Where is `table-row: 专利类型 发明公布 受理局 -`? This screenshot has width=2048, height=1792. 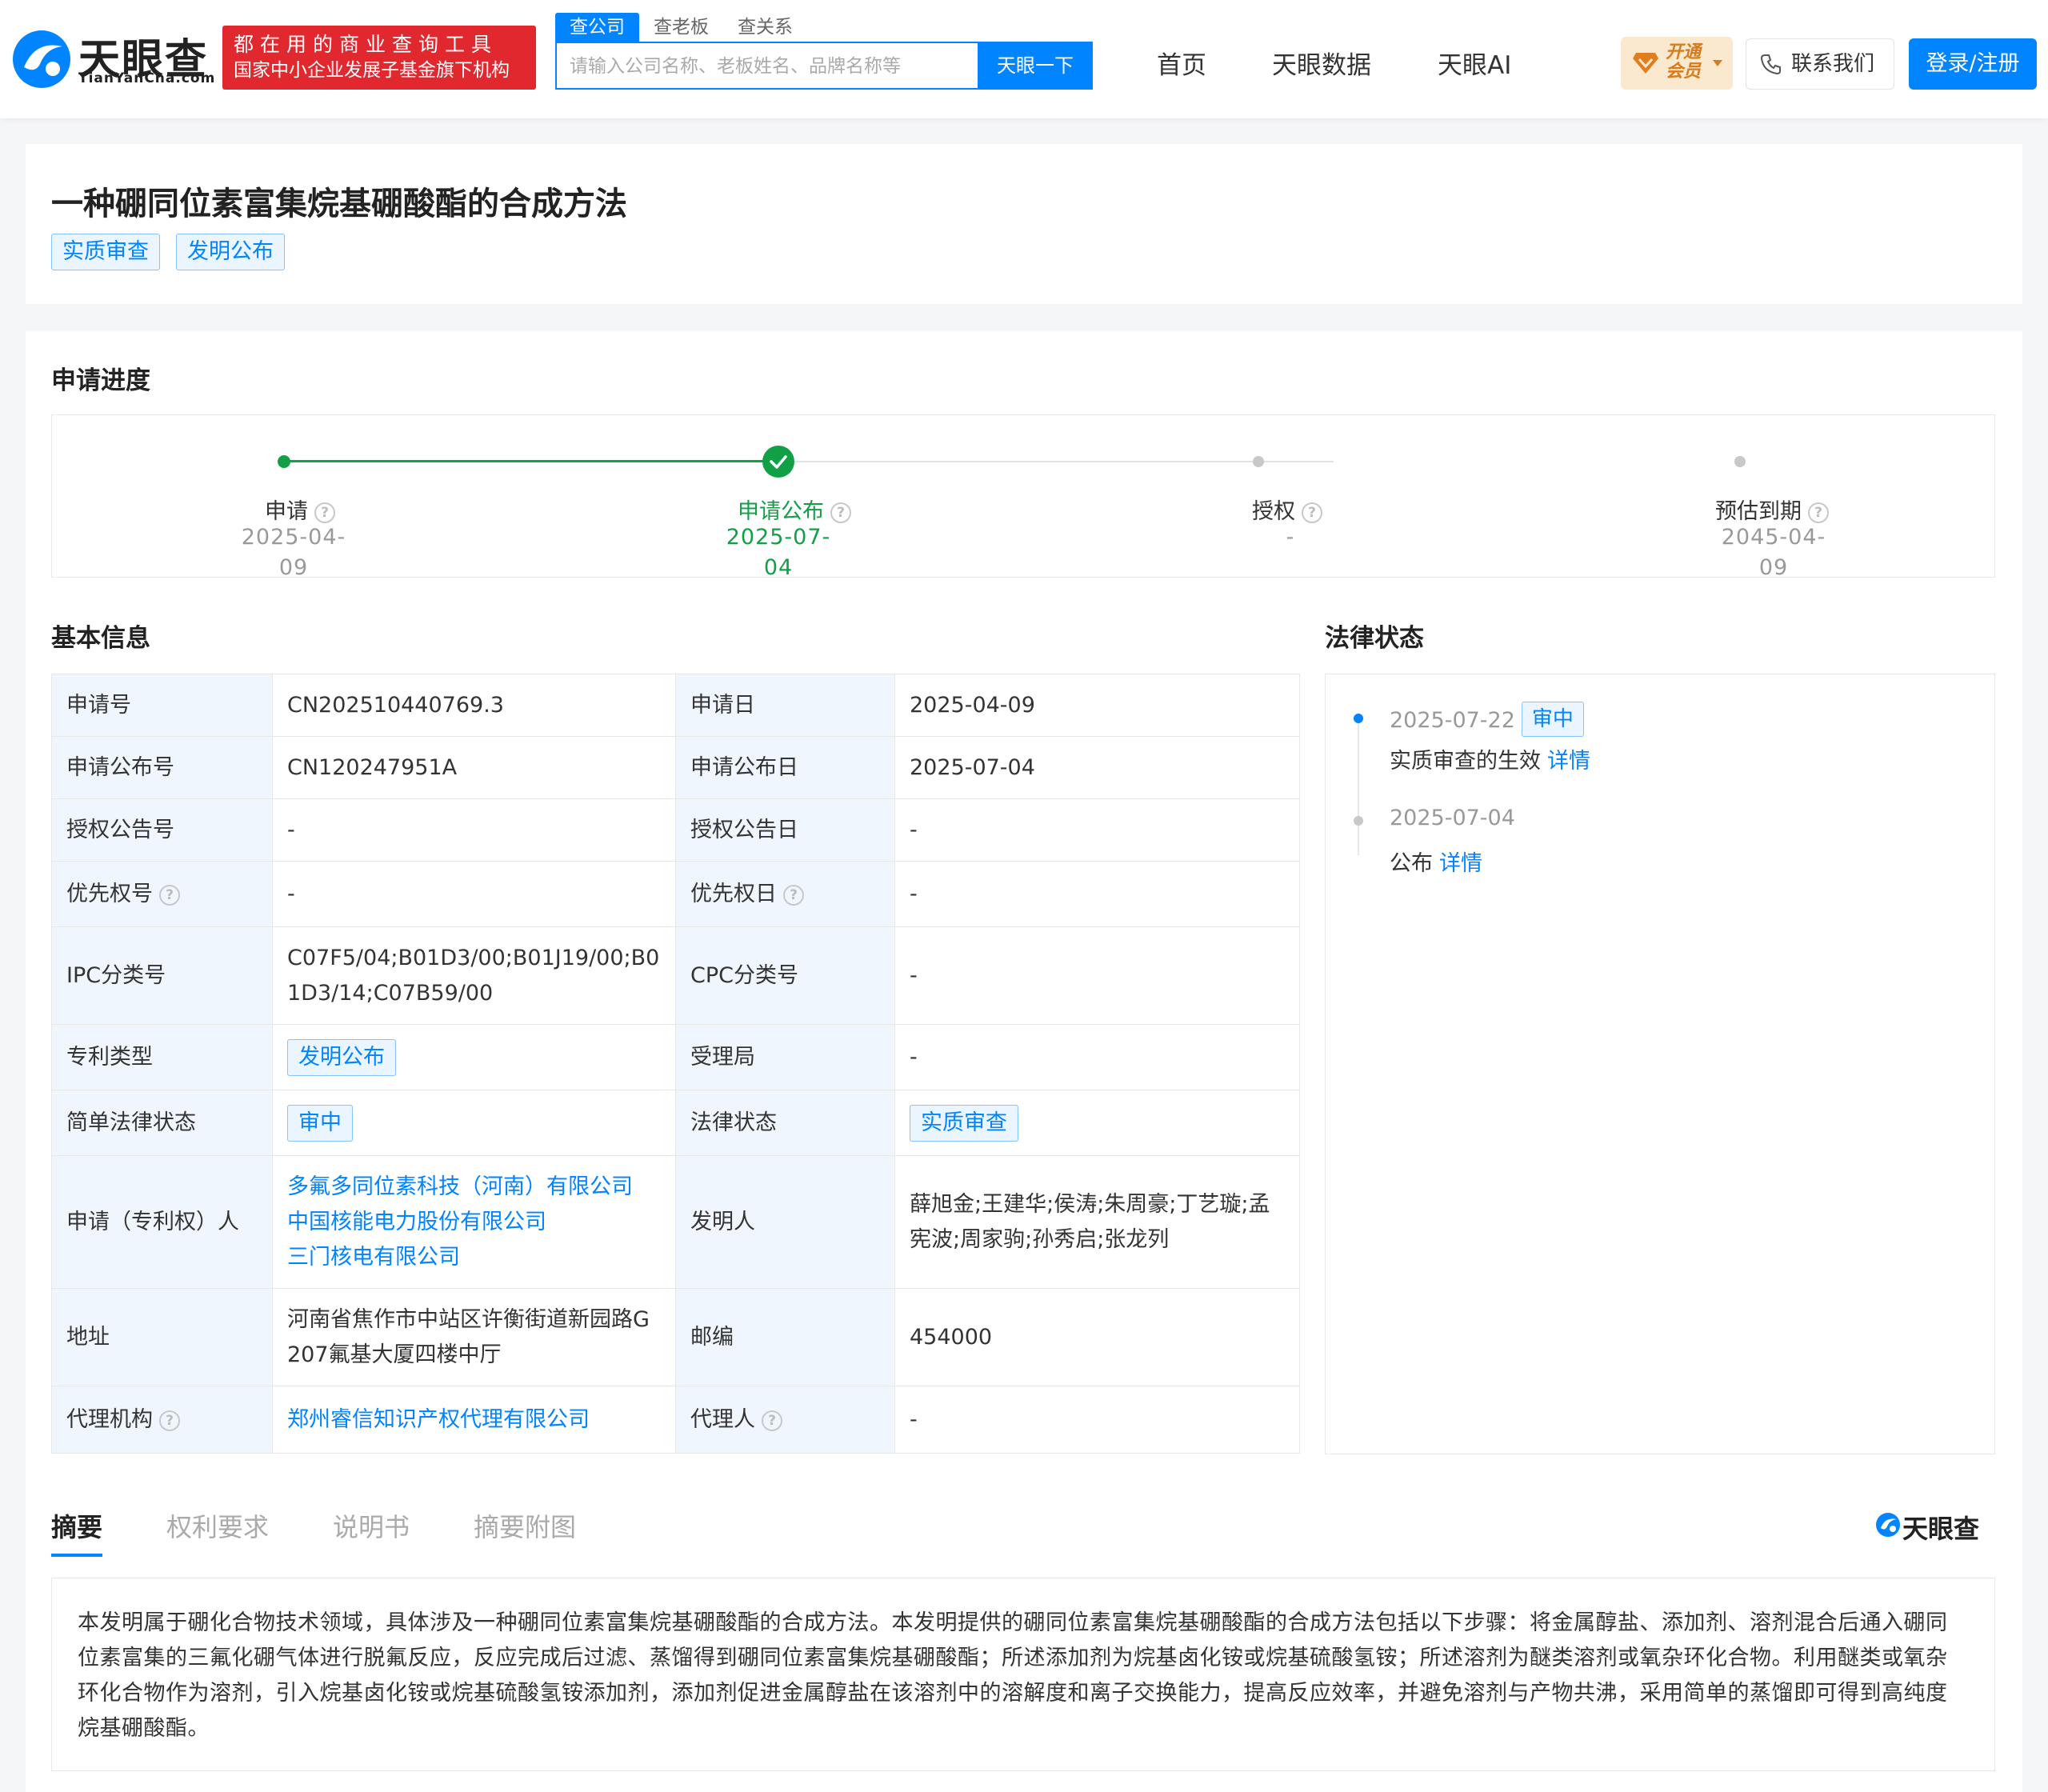
table-row: 专利类型 发明公布 受理局 - is located at coordinates (675, 1057).